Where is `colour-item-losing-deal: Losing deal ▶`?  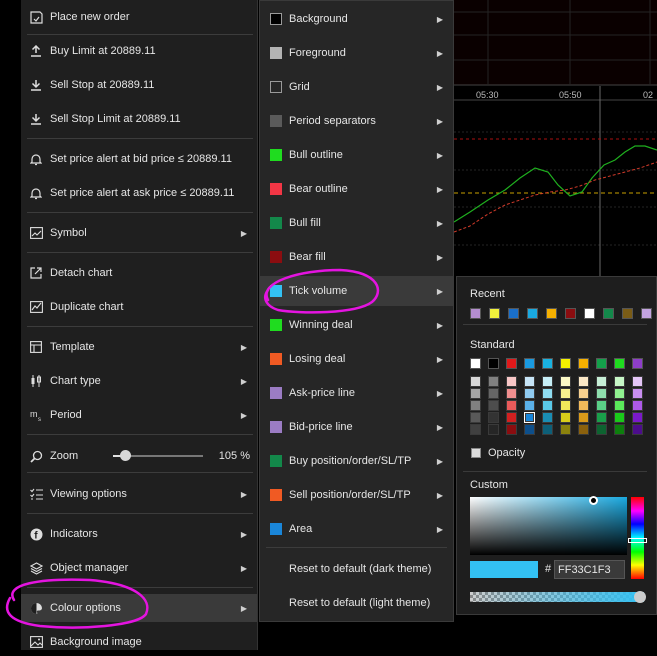 colour-item-losing-deal: Losing deal ▶ is located at coordinates (356, 359).